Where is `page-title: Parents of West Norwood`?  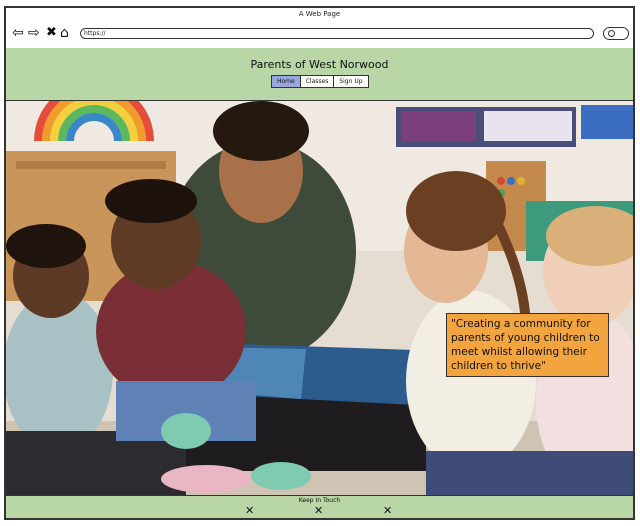 page-title: Parents of West Norwood is located at coordinates (319, 64).